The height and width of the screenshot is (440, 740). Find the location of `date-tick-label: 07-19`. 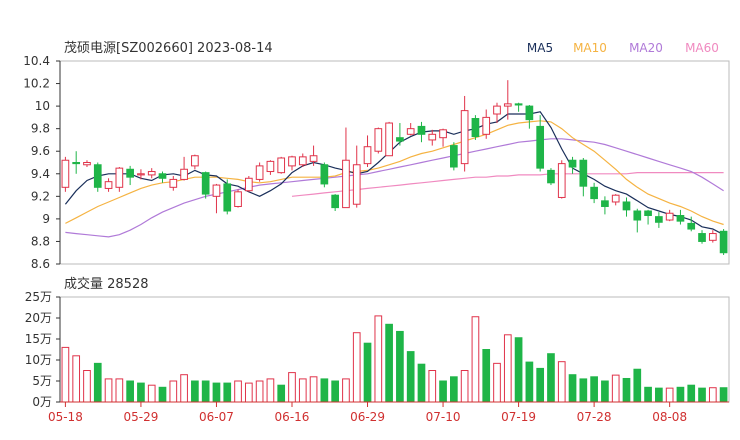

date-tick-label: 07-19 is located at coordinates (518, 417).